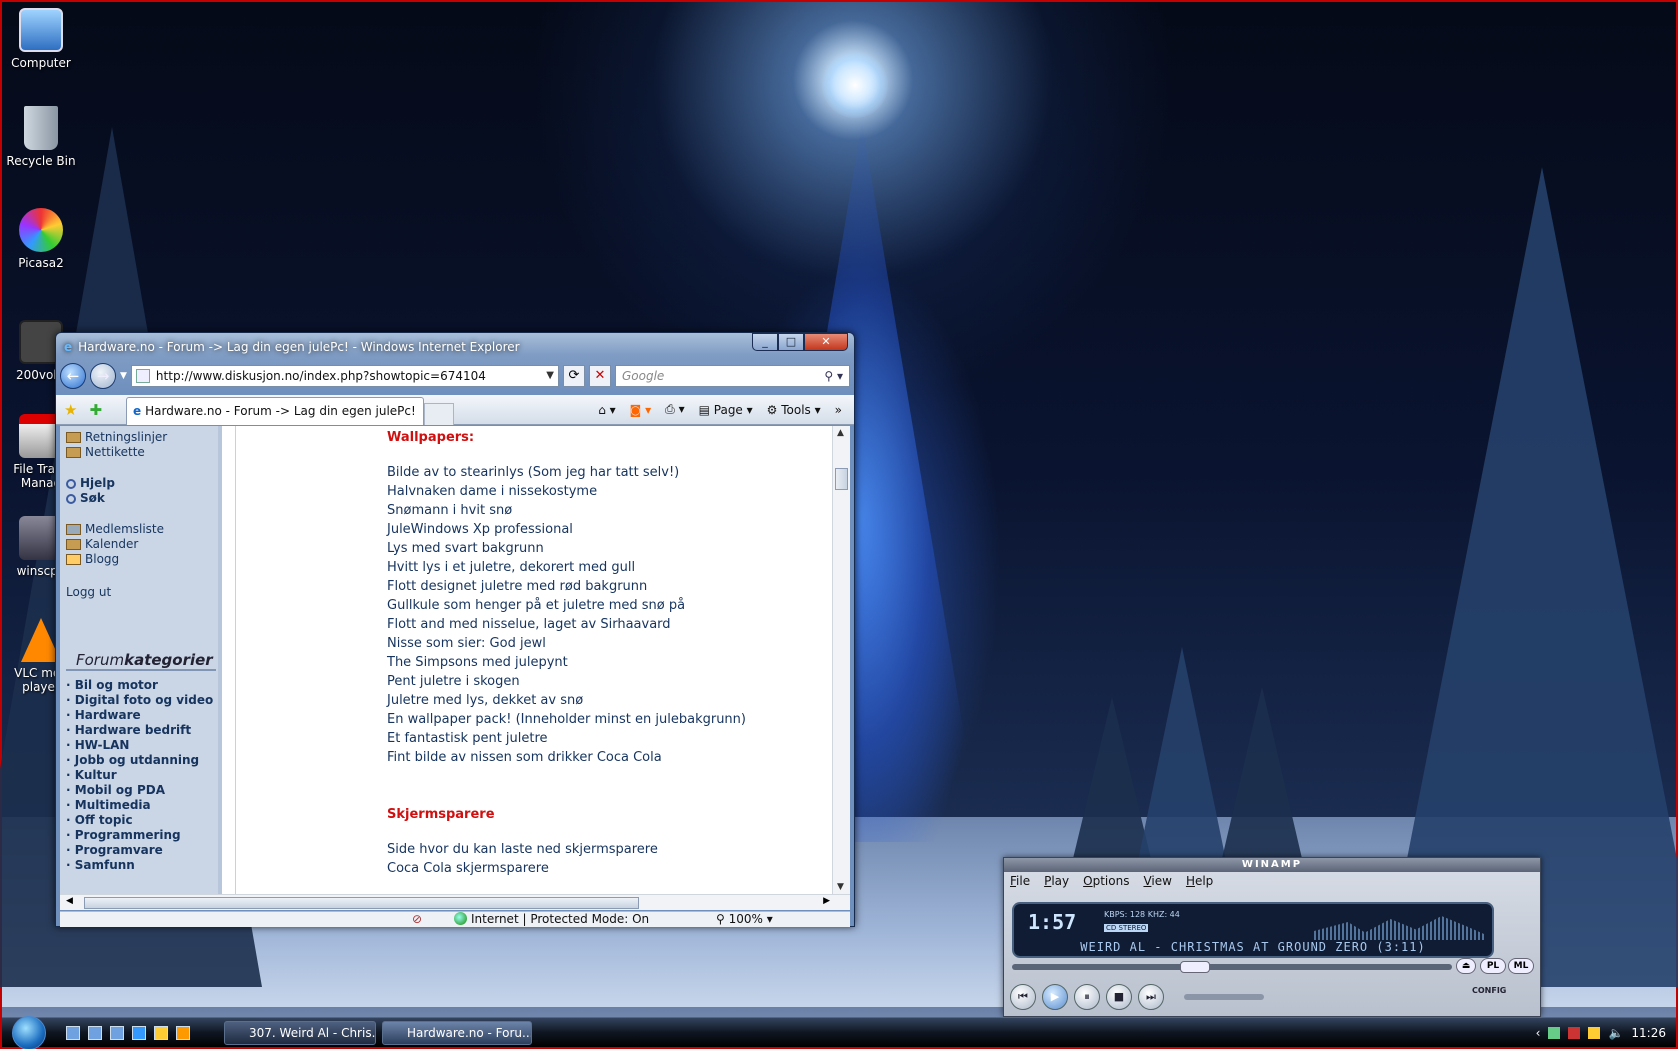 This screenshot has width=1678, height=1049. I want to click on popup-blocker-icon: ⊘, so click(417, 919).